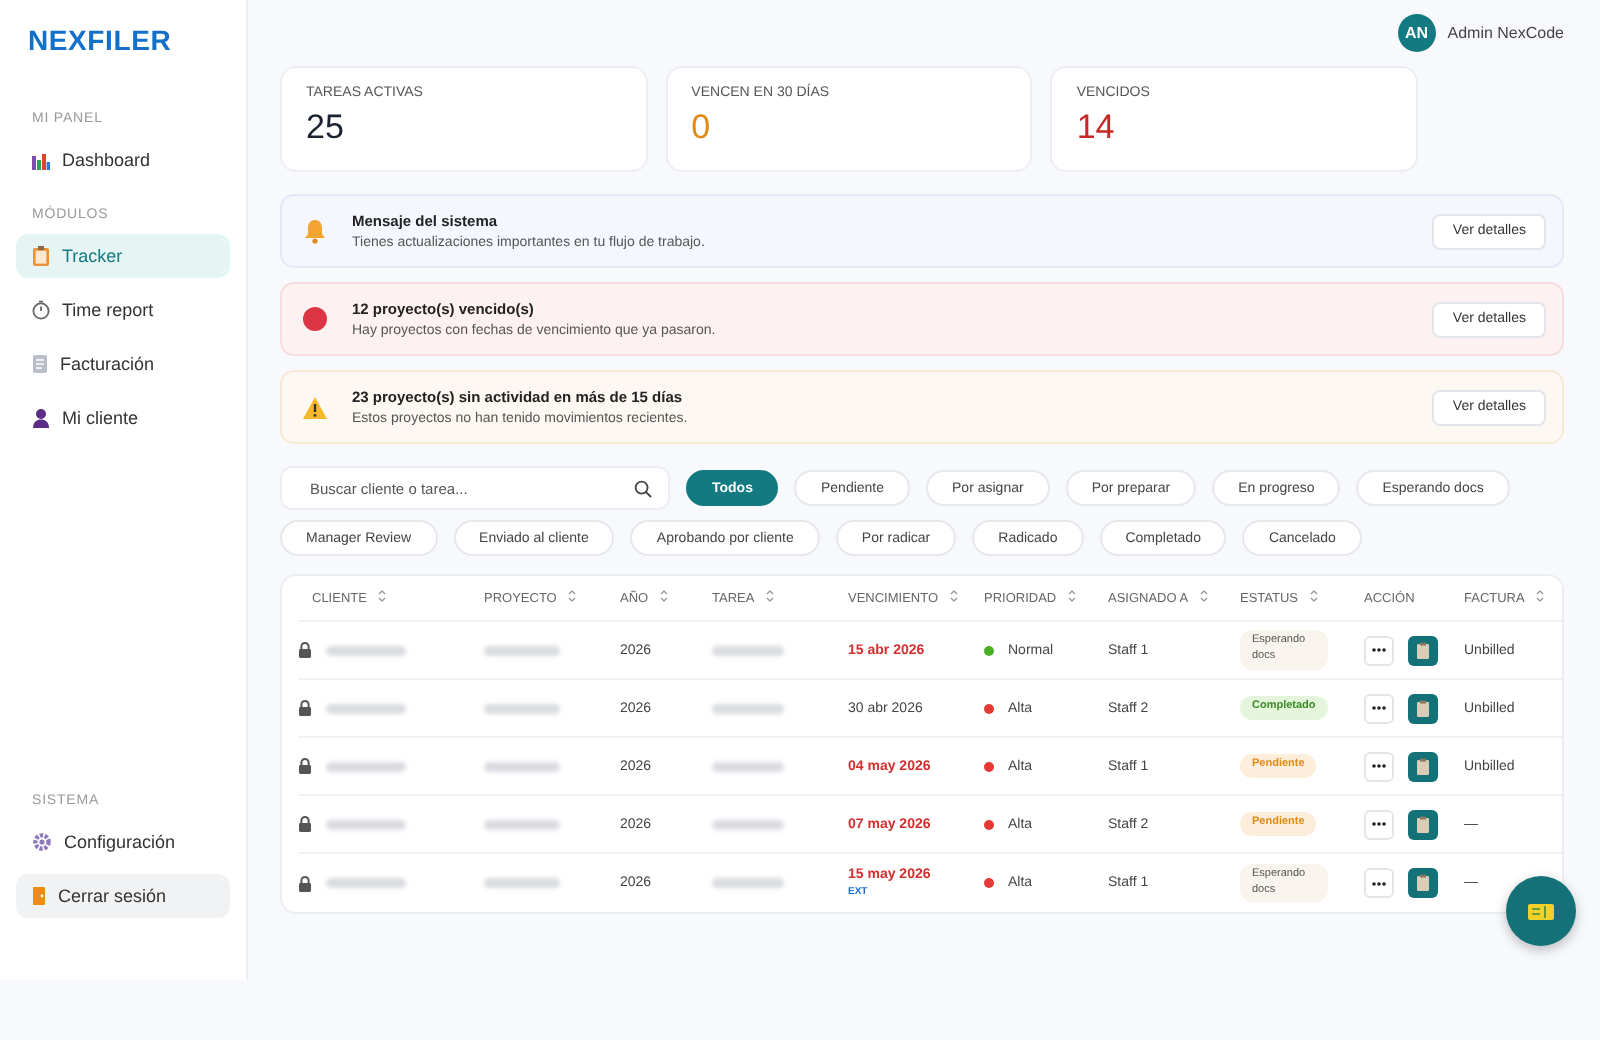 The image size is (1600, 1040). Describe the element at coordinates (41, 310) in the screenshot. I see `stopwatch-icon` at that location.